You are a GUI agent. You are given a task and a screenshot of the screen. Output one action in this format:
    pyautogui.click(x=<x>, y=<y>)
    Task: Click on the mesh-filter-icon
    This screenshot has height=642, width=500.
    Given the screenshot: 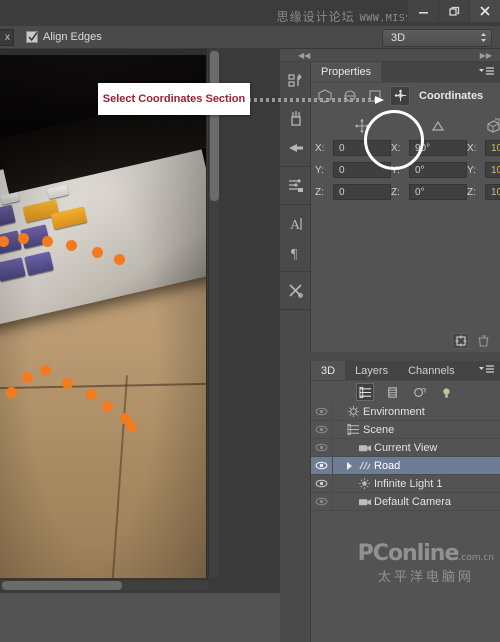 What is the action you would take?
    pyautogui.click(x=392, y=392)
    